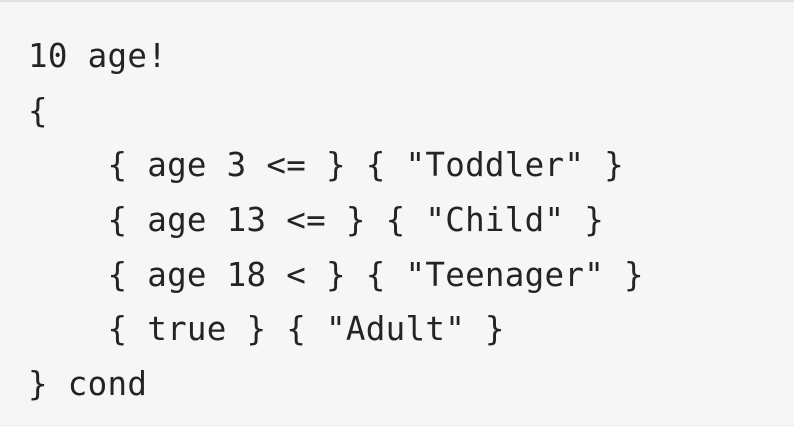 Image resolution: width=794 pixels, height=426 pixels. Describe the element at coordinates (88, 384) in the screenshot. I see `code-line: } cond` at that location.